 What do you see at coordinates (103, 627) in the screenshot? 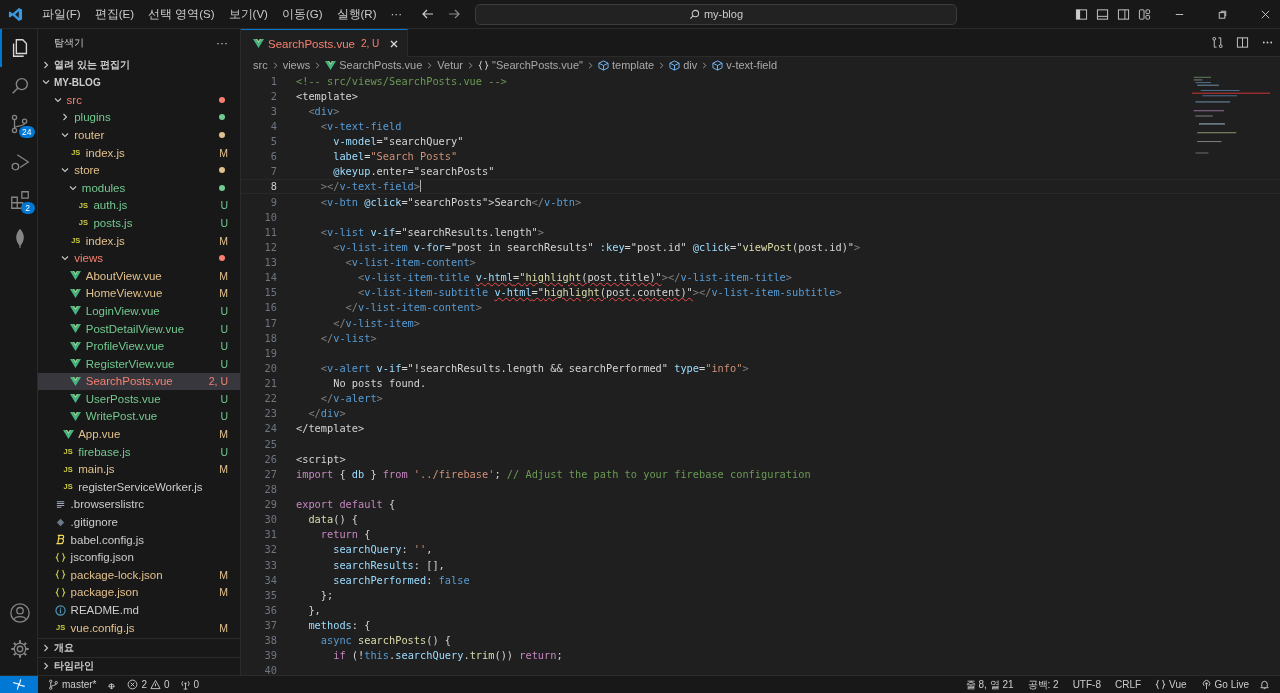
I see `file-name: vue.config.js` at bounding box center [103, 627].